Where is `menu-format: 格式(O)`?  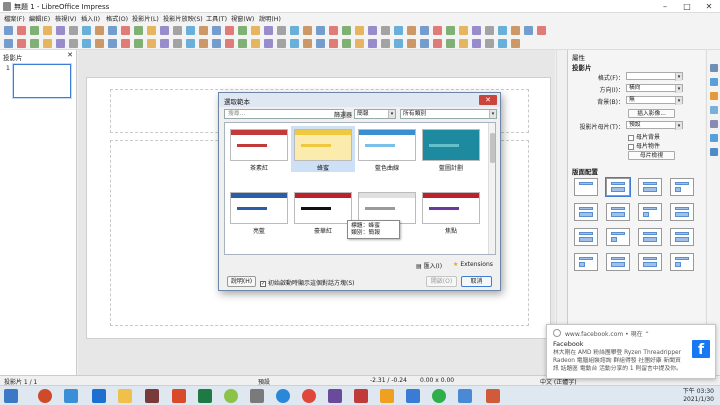 menu-format: 格式(O) is located at coordinates (117, 18).